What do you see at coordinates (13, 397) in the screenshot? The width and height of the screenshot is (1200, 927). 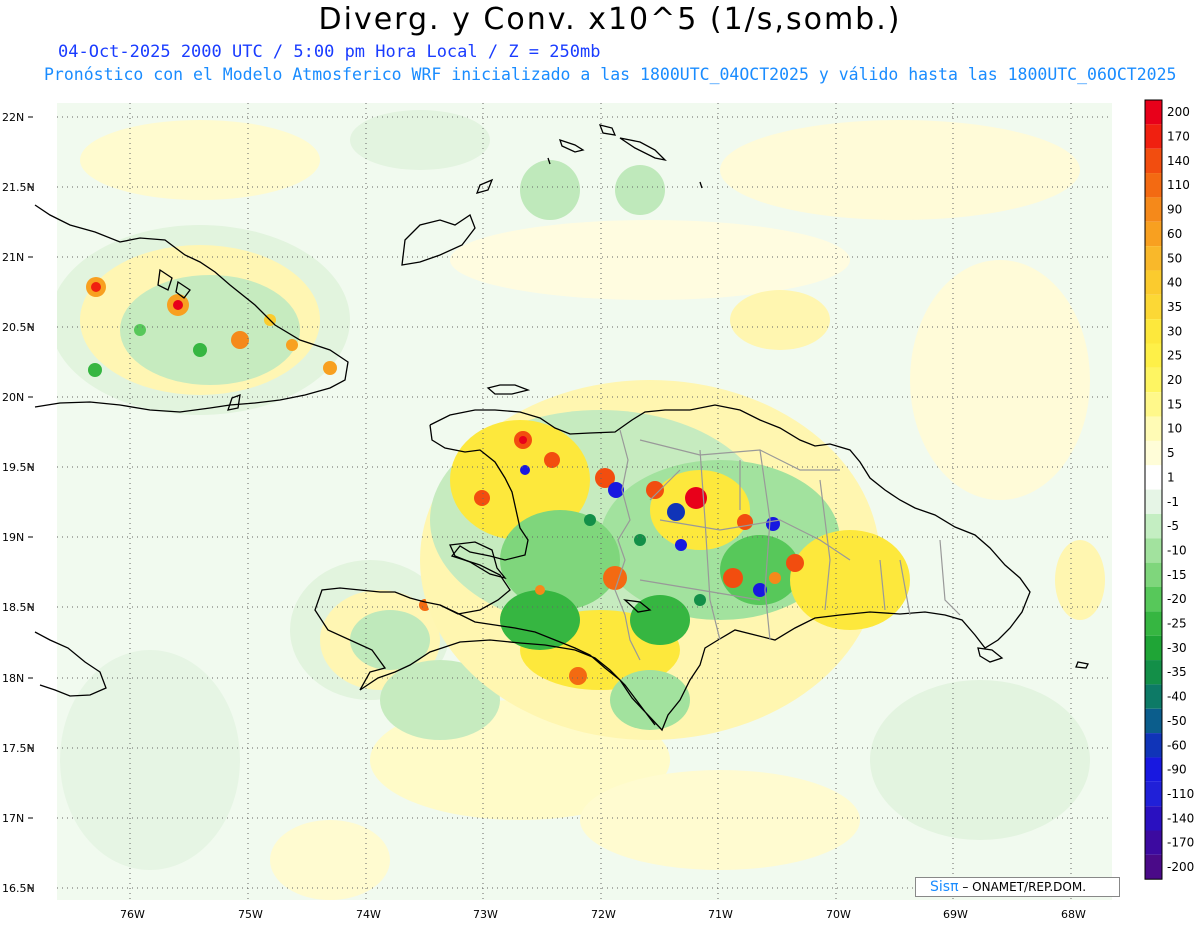 I see `lat-label: 20N` at bounding box center [13, 397].